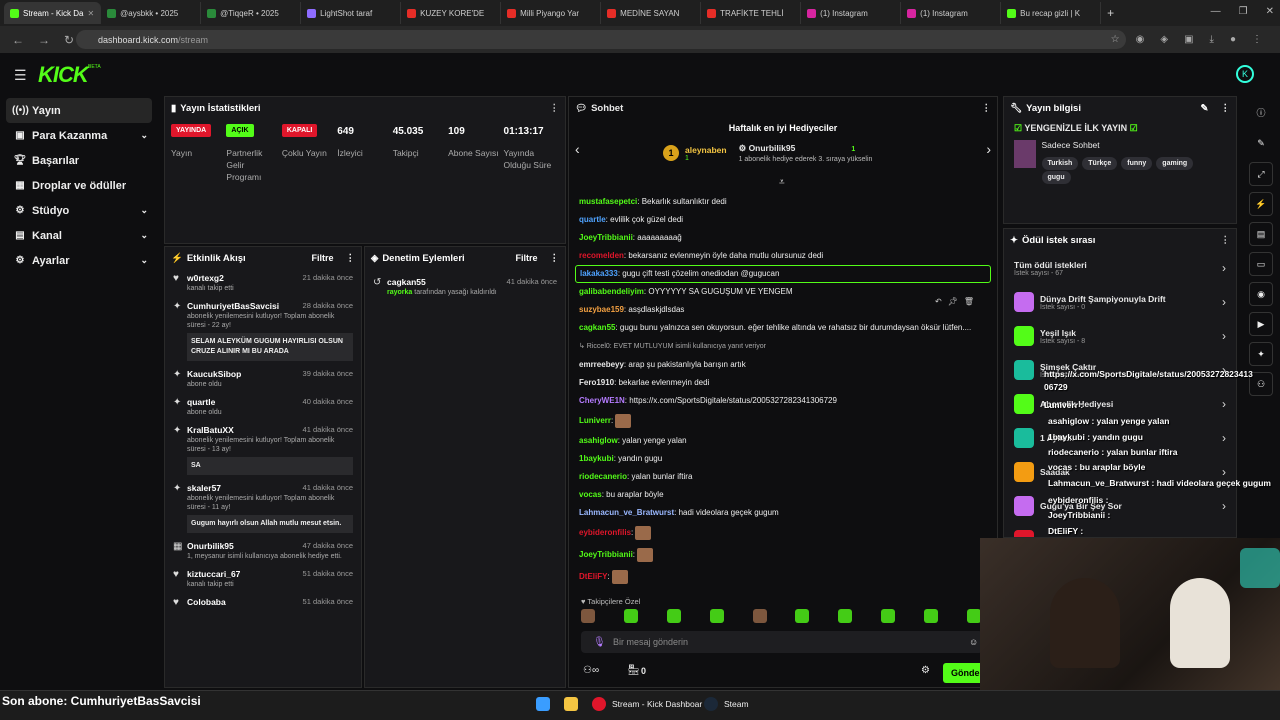  What do you see at coordinates (599, 273) in the screenshot?
I see `chat-username: lakaka333` at bounding box center [599, 273].